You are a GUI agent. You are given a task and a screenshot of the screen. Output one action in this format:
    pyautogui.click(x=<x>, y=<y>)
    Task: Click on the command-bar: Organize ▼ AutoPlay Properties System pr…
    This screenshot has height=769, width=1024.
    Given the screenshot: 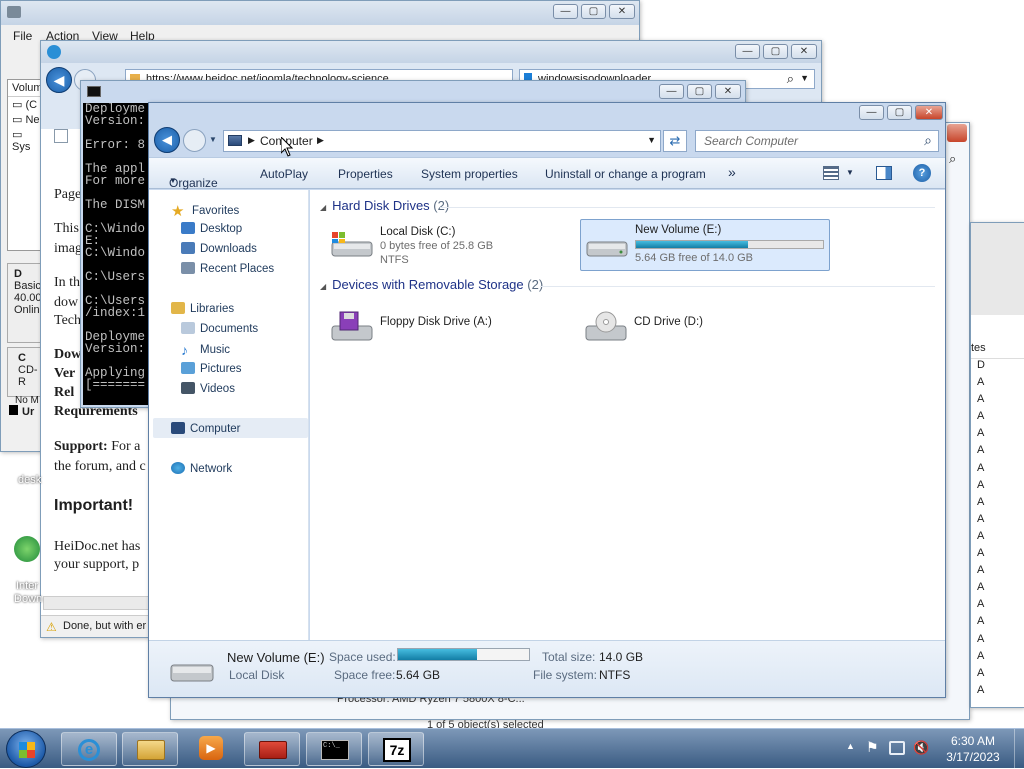 What is the action you would take?
    pyautogui.click(x=547, y=173)
    